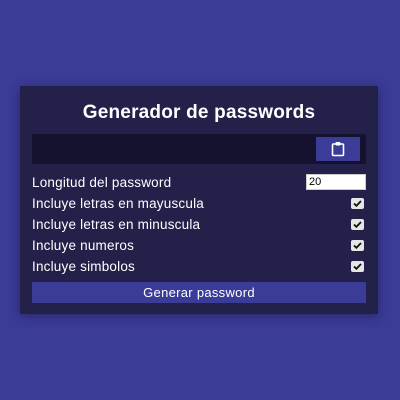 This screenshot has width=400, height=400. I want to click on symbols-checkbox, so click(357, 266).